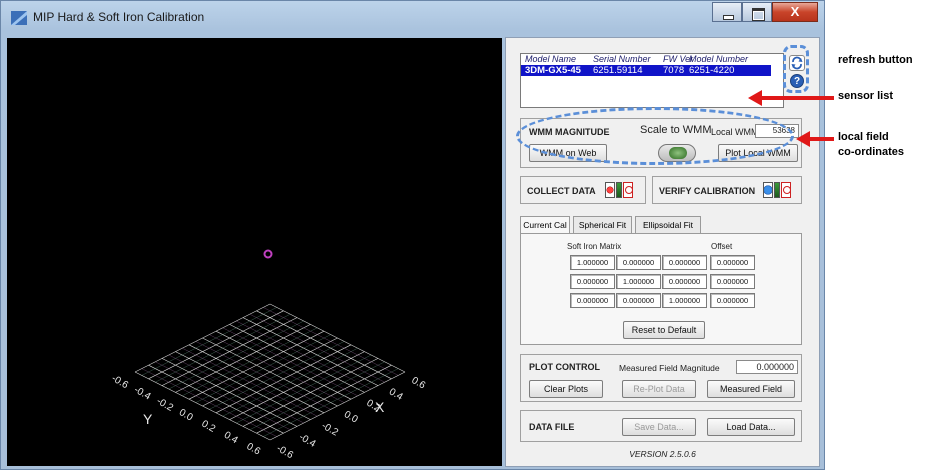 This screenshot has height=470, width=933. I want to click on x-tick-label-4: -0.2, so click(330, 429).